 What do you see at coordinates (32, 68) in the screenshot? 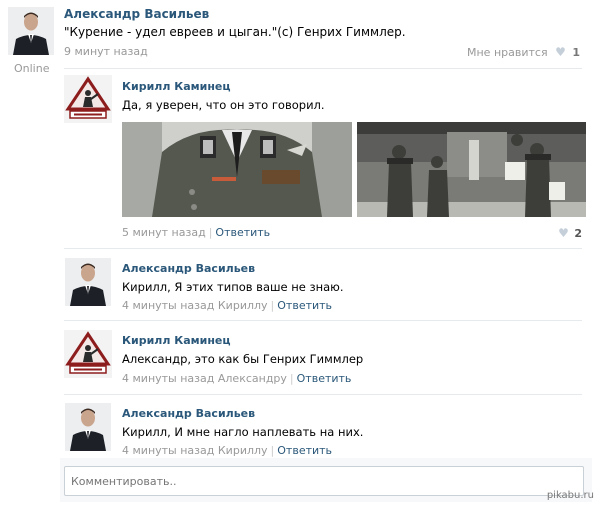
I see `online-status: Online` at bounding box center [32, 68].